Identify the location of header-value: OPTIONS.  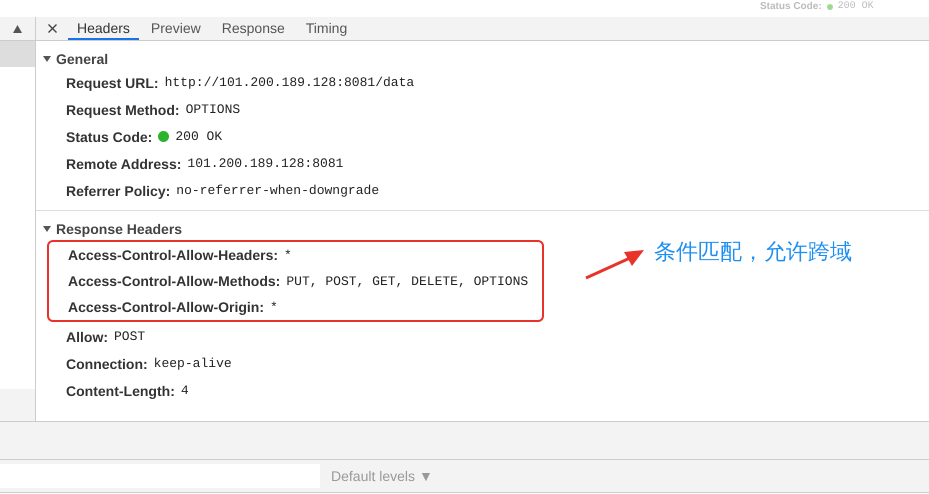
(213, 109).